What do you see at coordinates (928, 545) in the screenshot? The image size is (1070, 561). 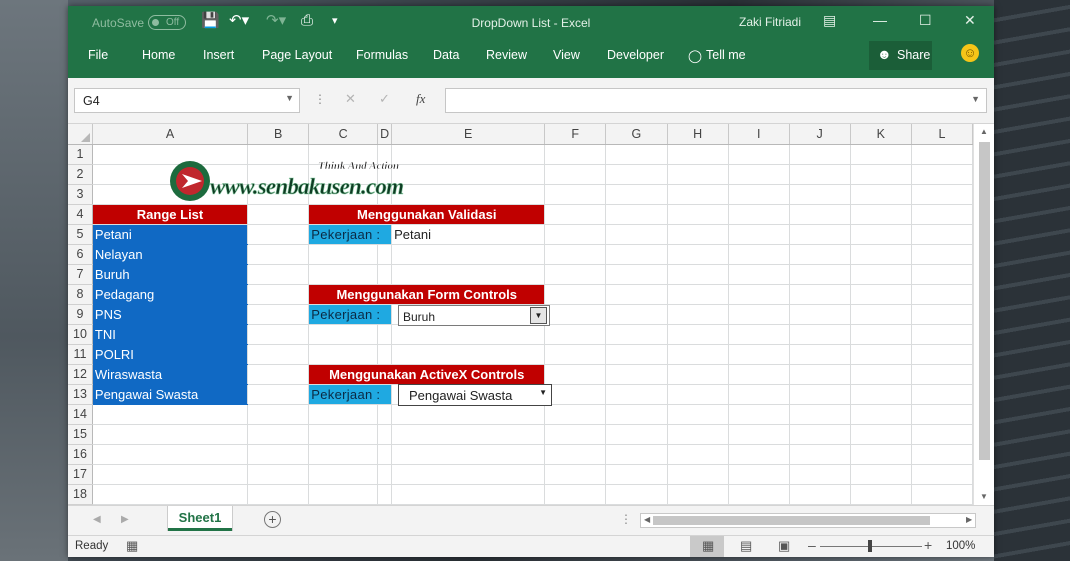 I see `zoom-in-icon: +` at bounding box center [928, 545].